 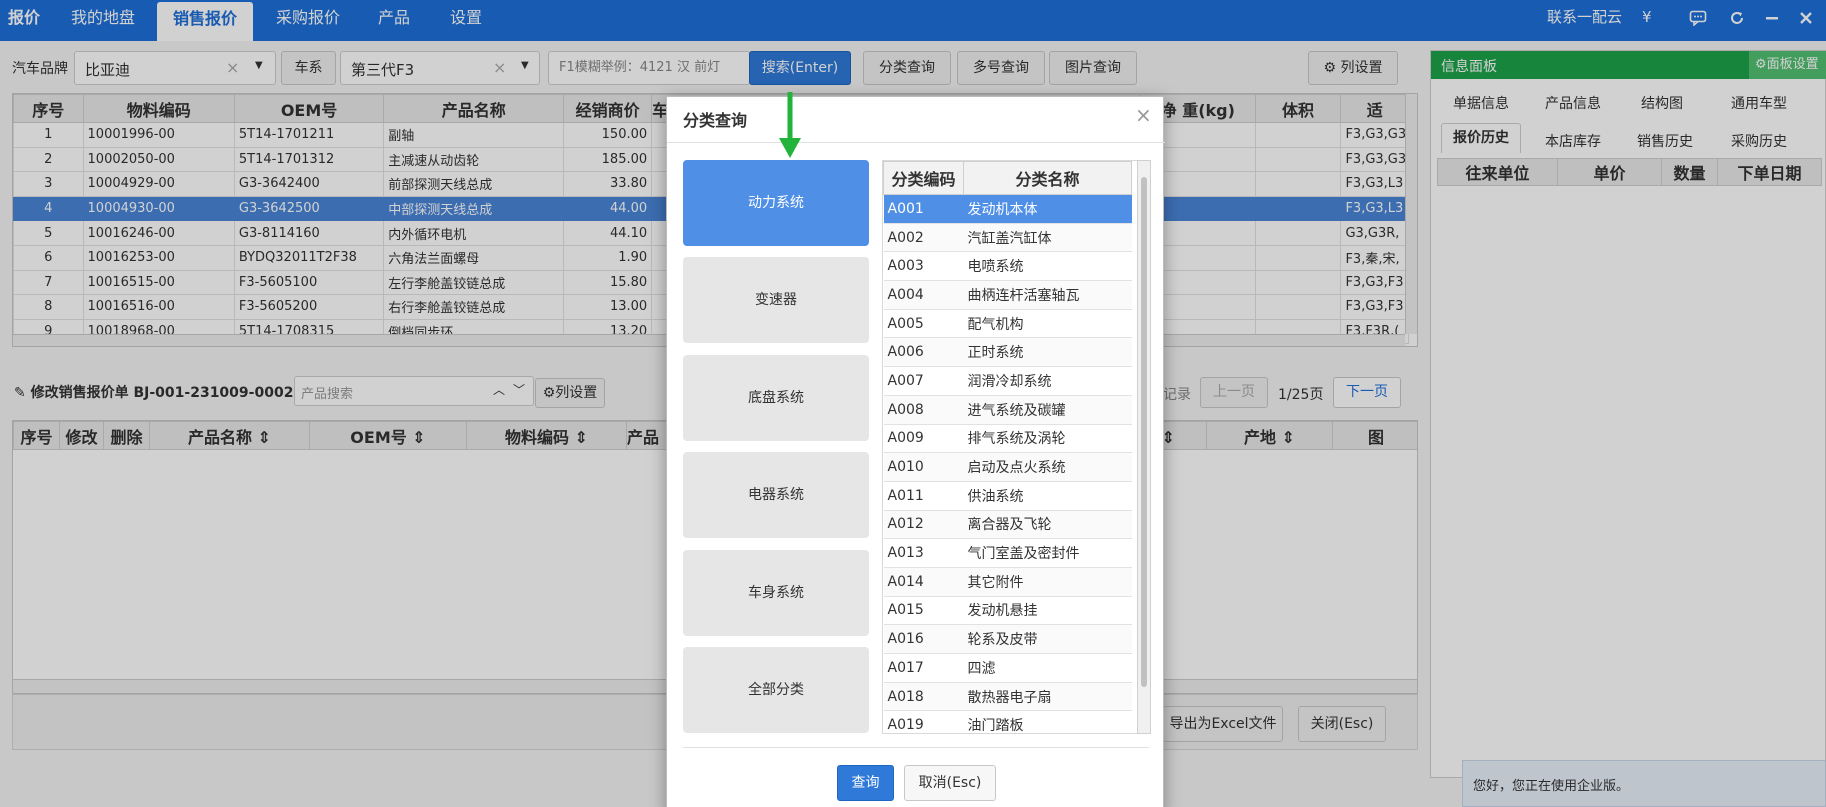 What do you see at coordinates (1047, 582) in the screenshot?
I see `category-name: 其它附件` at bounding box center [1047, 582].